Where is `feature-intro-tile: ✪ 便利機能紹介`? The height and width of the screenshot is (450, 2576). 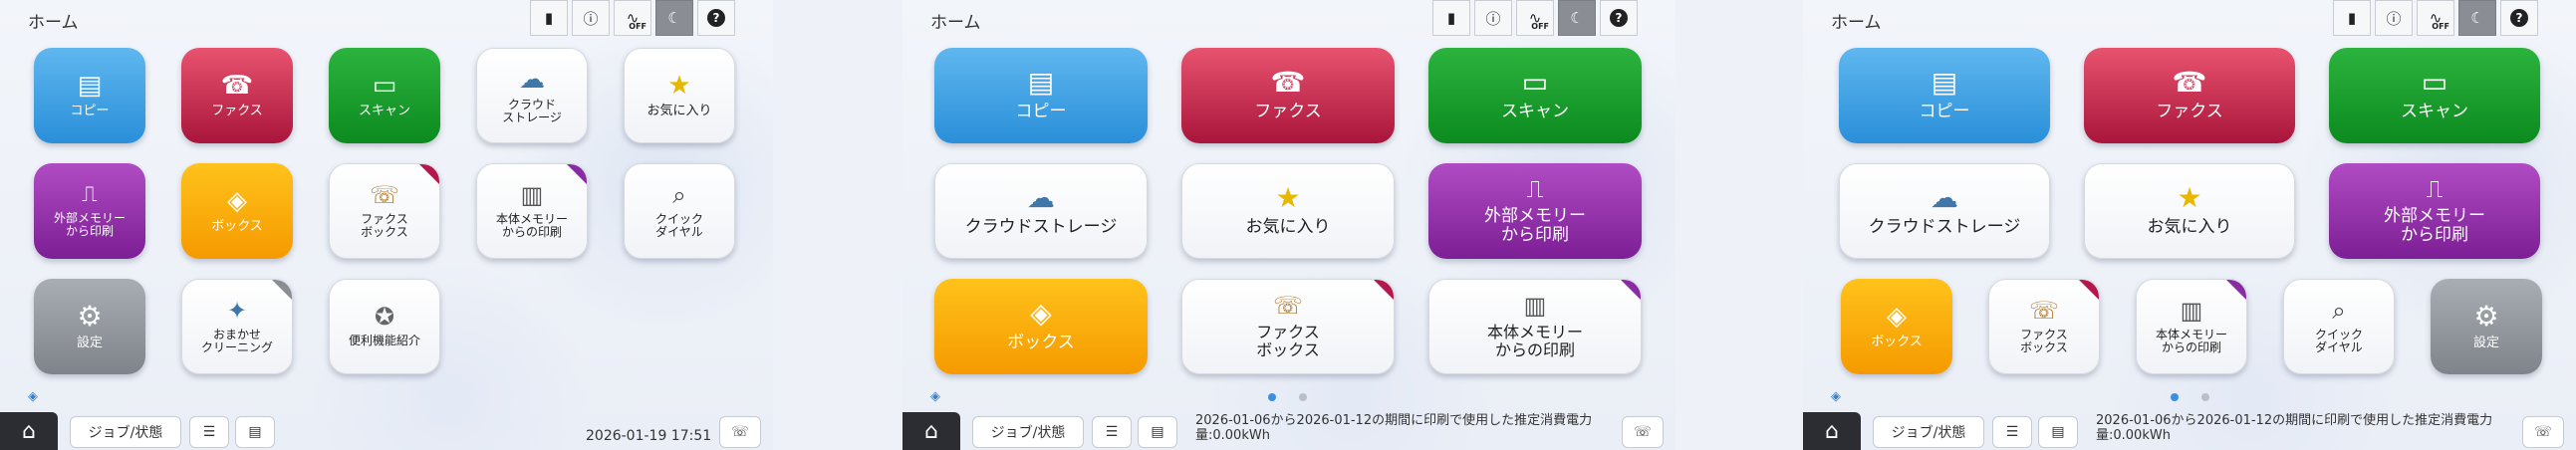
feature-intro-tile: ✪ 便利機能紹介 is located at coordinates (384, 326).